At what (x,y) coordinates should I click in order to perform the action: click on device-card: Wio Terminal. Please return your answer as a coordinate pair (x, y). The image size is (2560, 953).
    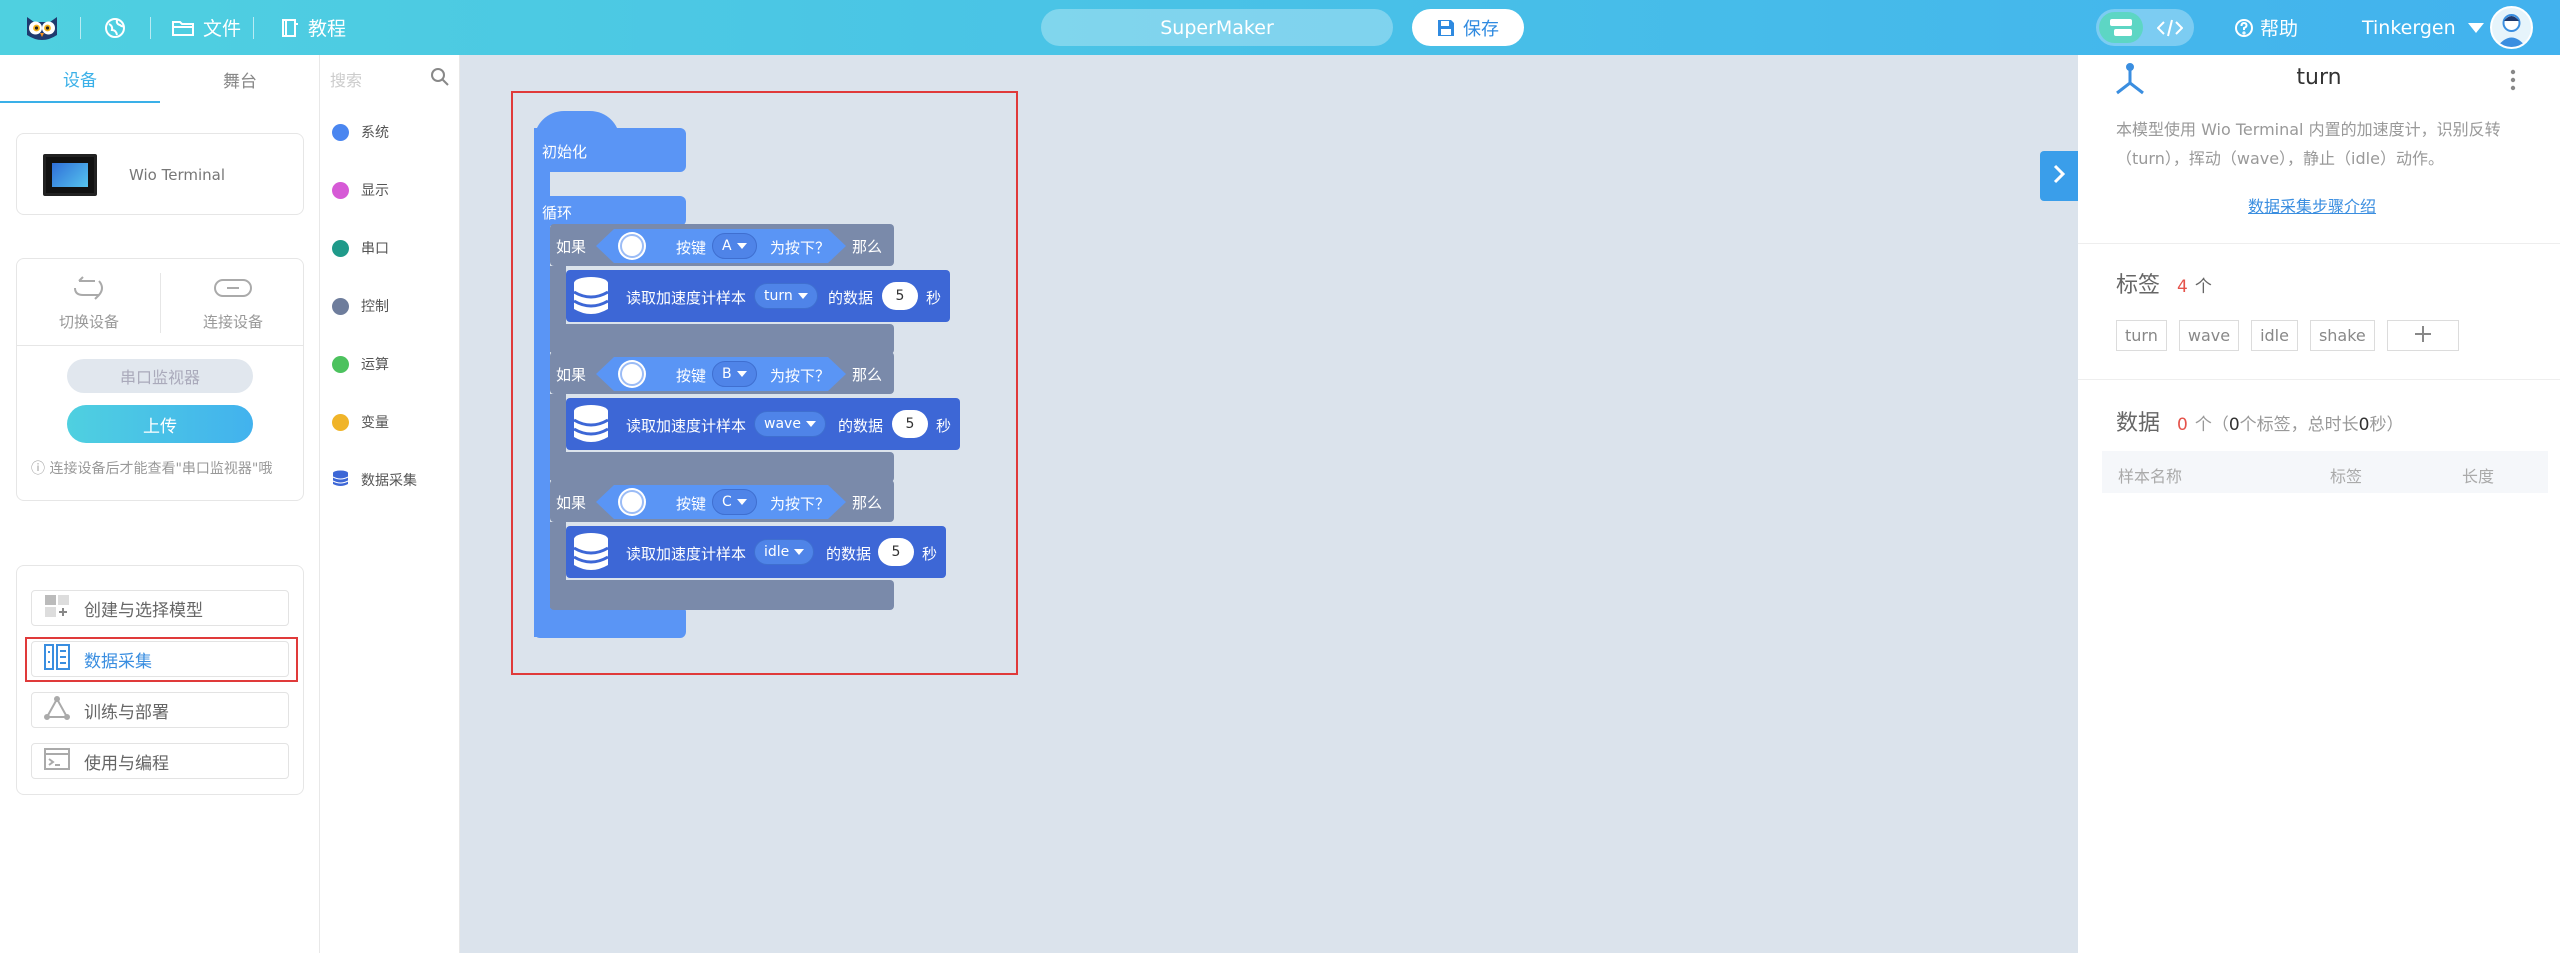
    Looking at the image, I should click on (160, 174).